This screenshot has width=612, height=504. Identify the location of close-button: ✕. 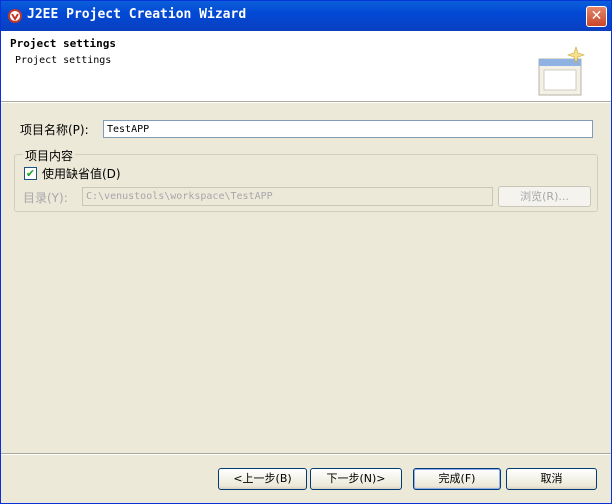
(596, 16).